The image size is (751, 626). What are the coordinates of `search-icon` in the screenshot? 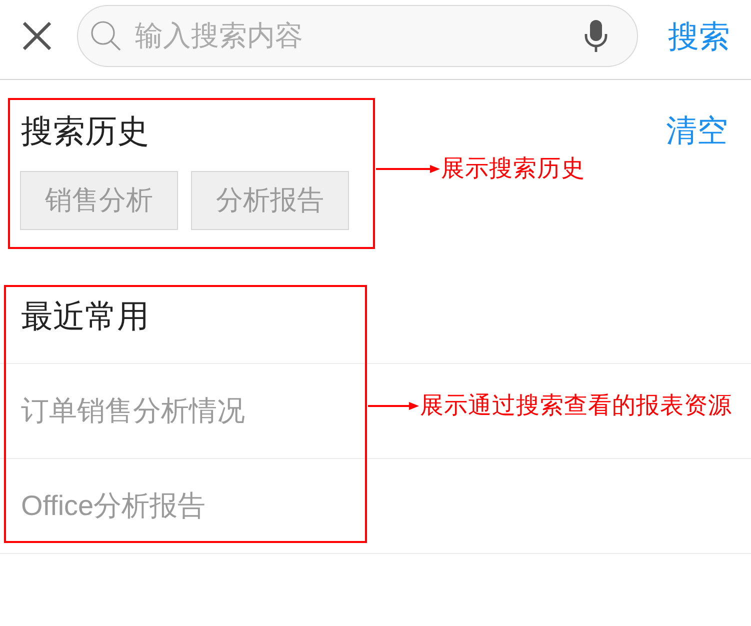 It's located at (106, 36).